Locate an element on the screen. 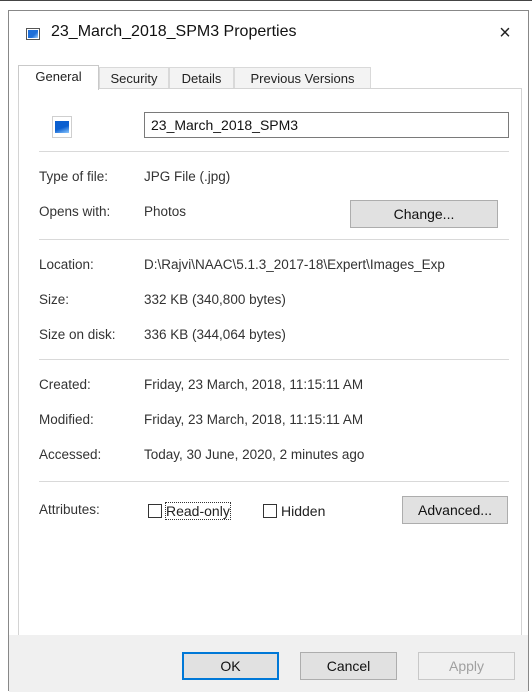  created-value: Friday, 23 March, 2018, 11:15:11 AM is located at coordinates (254, 384).